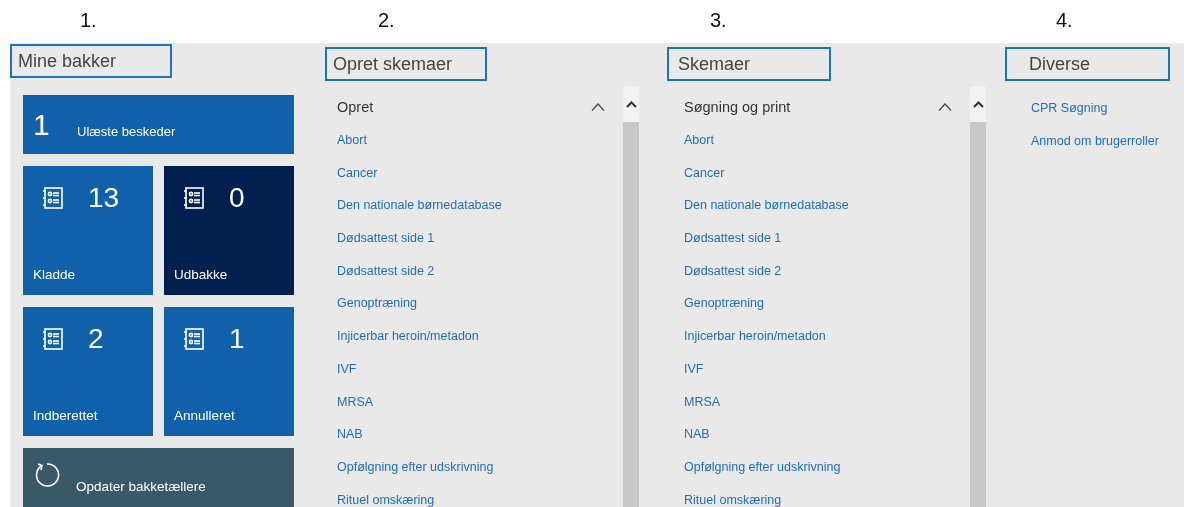 This screenshot has height=507, width=1184. Describe the element at coordinates (201, 274) in the screenshot. I see `tile-label: Udbakke` at that location.